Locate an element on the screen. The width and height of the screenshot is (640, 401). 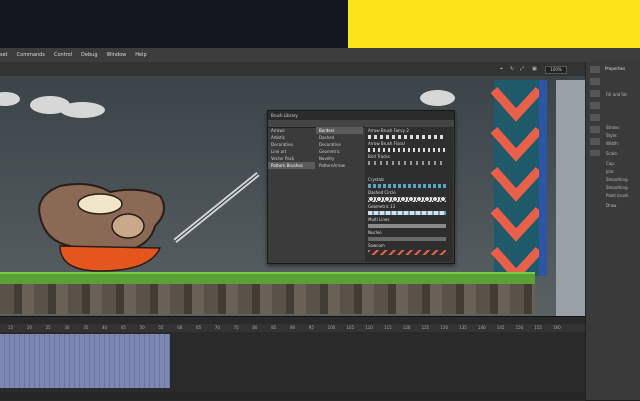
brush-label: Nucleo is located at coordinates (375, 232).